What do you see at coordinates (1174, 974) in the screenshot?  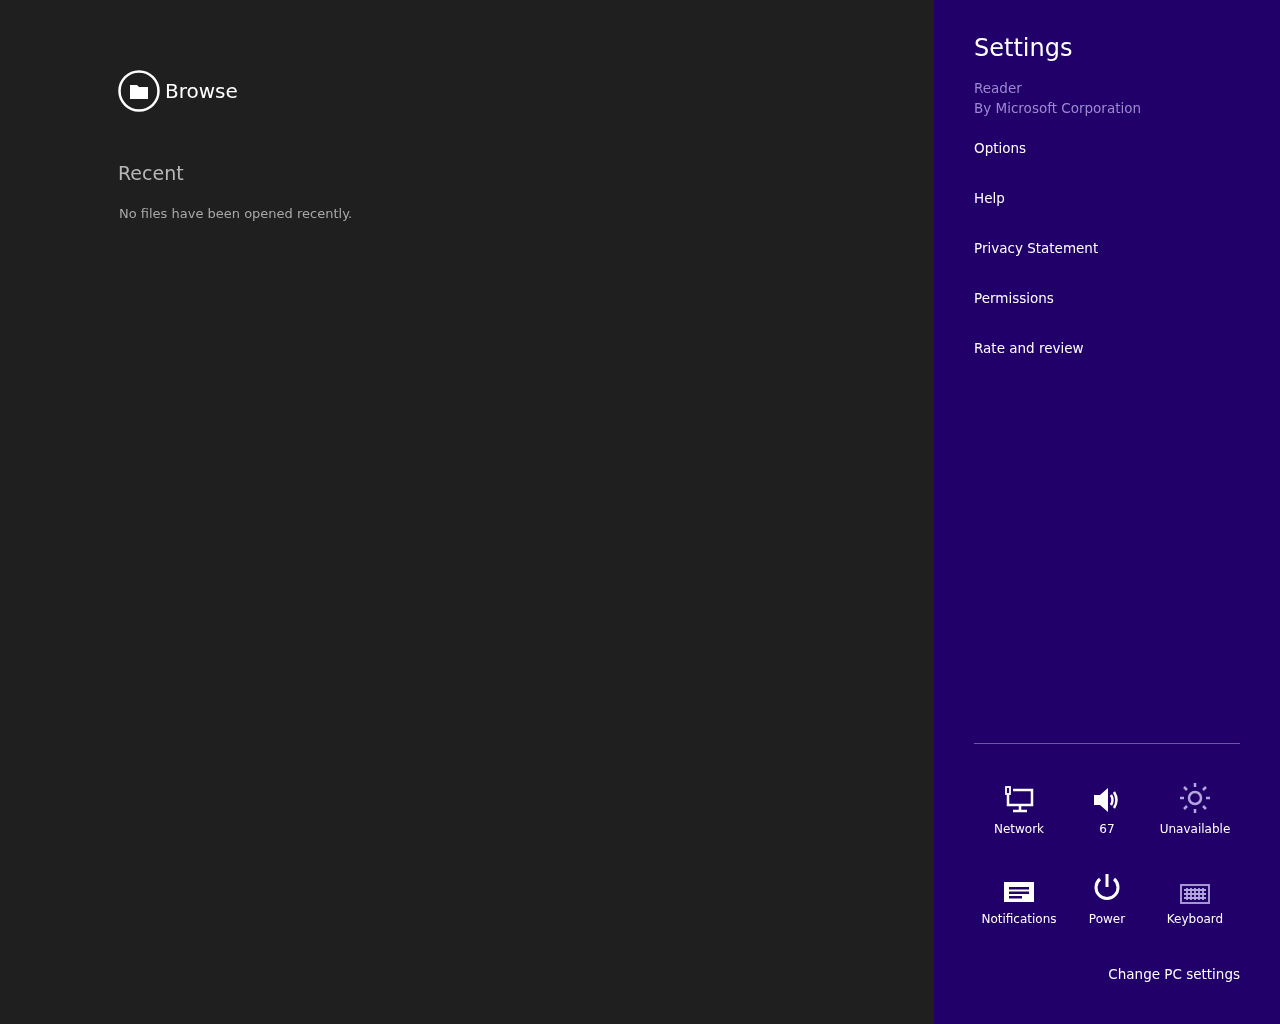 I see `change-pc-settings-link: Change PC settings` at bounding box center [1174, 974].